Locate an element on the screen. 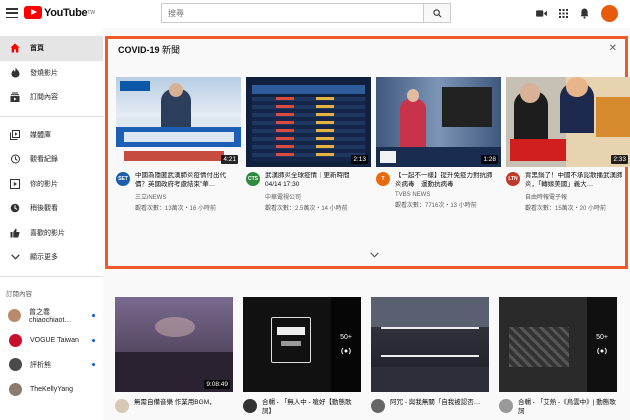 The width and height of the screenshot is (630, 420). video-card: 50+ 合輯 - 「無人中 - 嗆好【動態歌詞】 is located at coordinates (302, 356).